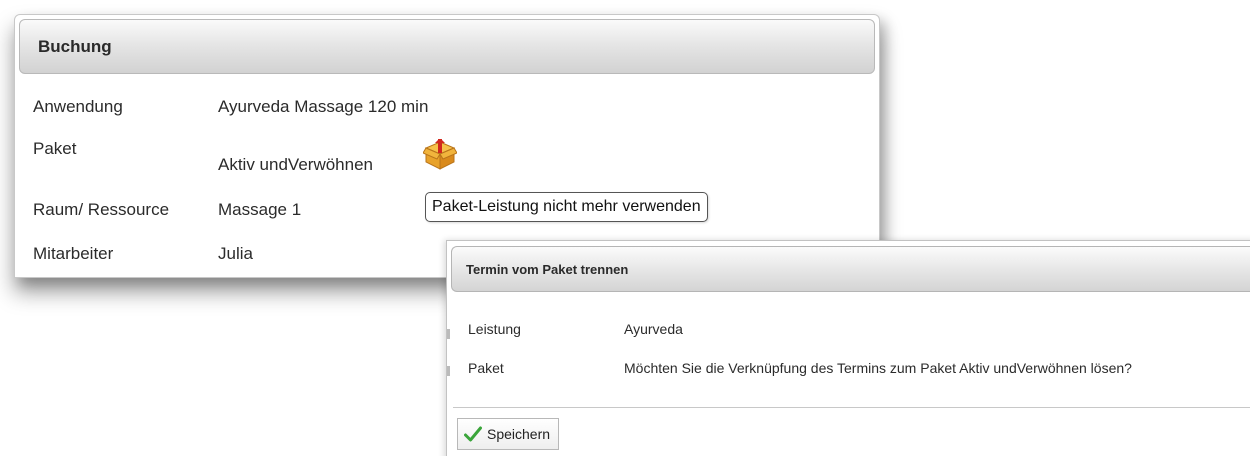  What do you see at coordinates (55, 148) in the screenshot?
I see `field-label: Paket` at bounding box center [55, 148].